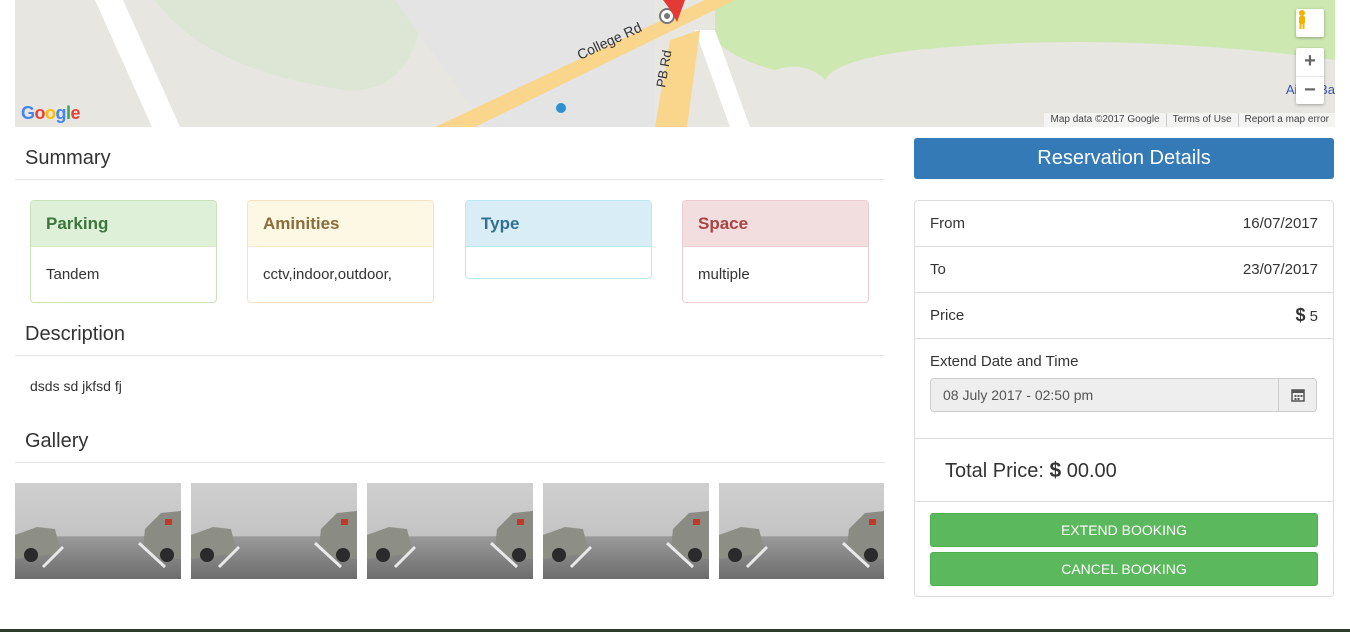  What do you see at coordinates (1124, 224) in the screenshot?
I see `from-row: From 16/07/2017` at bounding box center [1124, 224].